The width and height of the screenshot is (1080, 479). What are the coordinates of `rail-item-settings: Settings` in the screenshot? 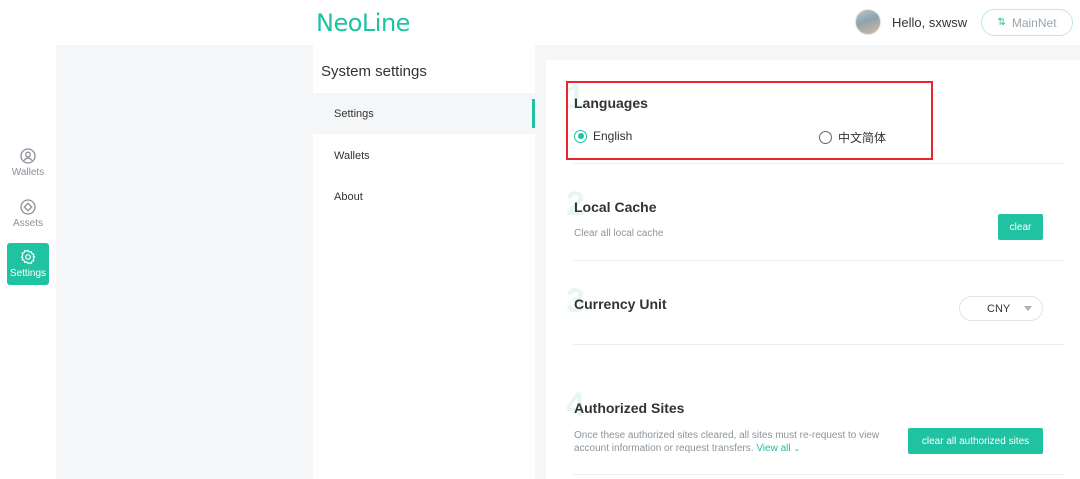 It's located at (28, 264).